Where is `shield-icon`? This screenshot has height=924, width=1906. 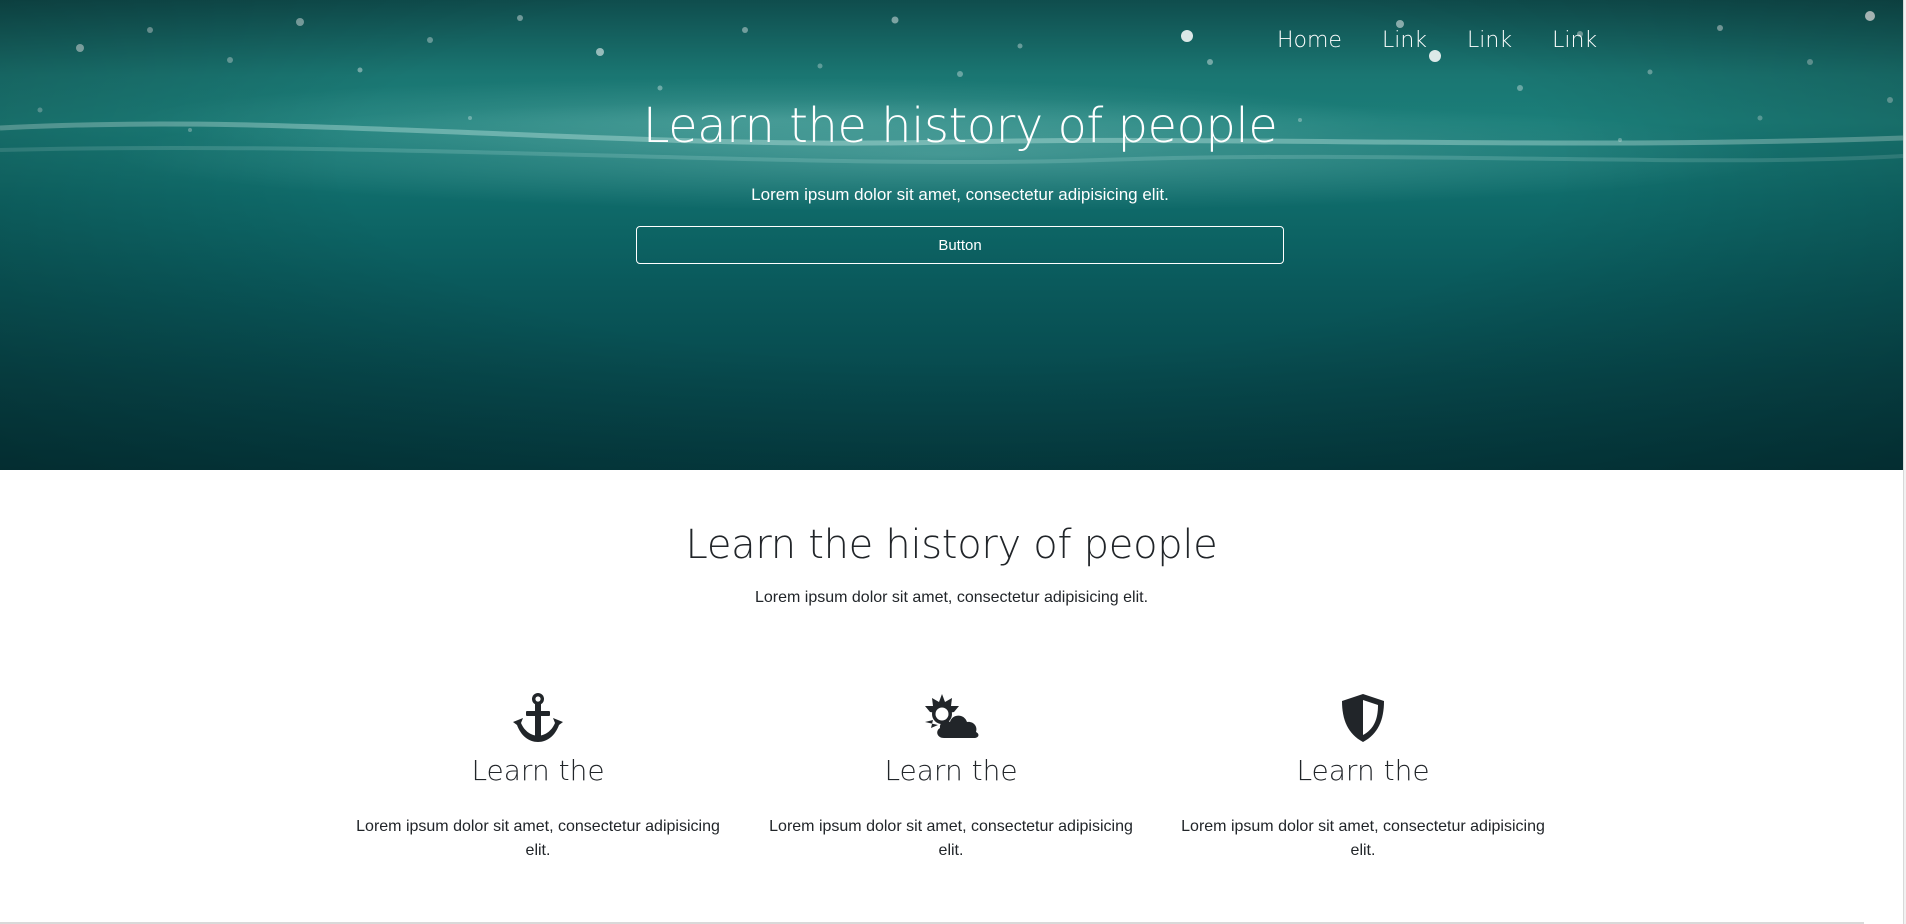
shield-icon is located at coordinates (1363, 718).